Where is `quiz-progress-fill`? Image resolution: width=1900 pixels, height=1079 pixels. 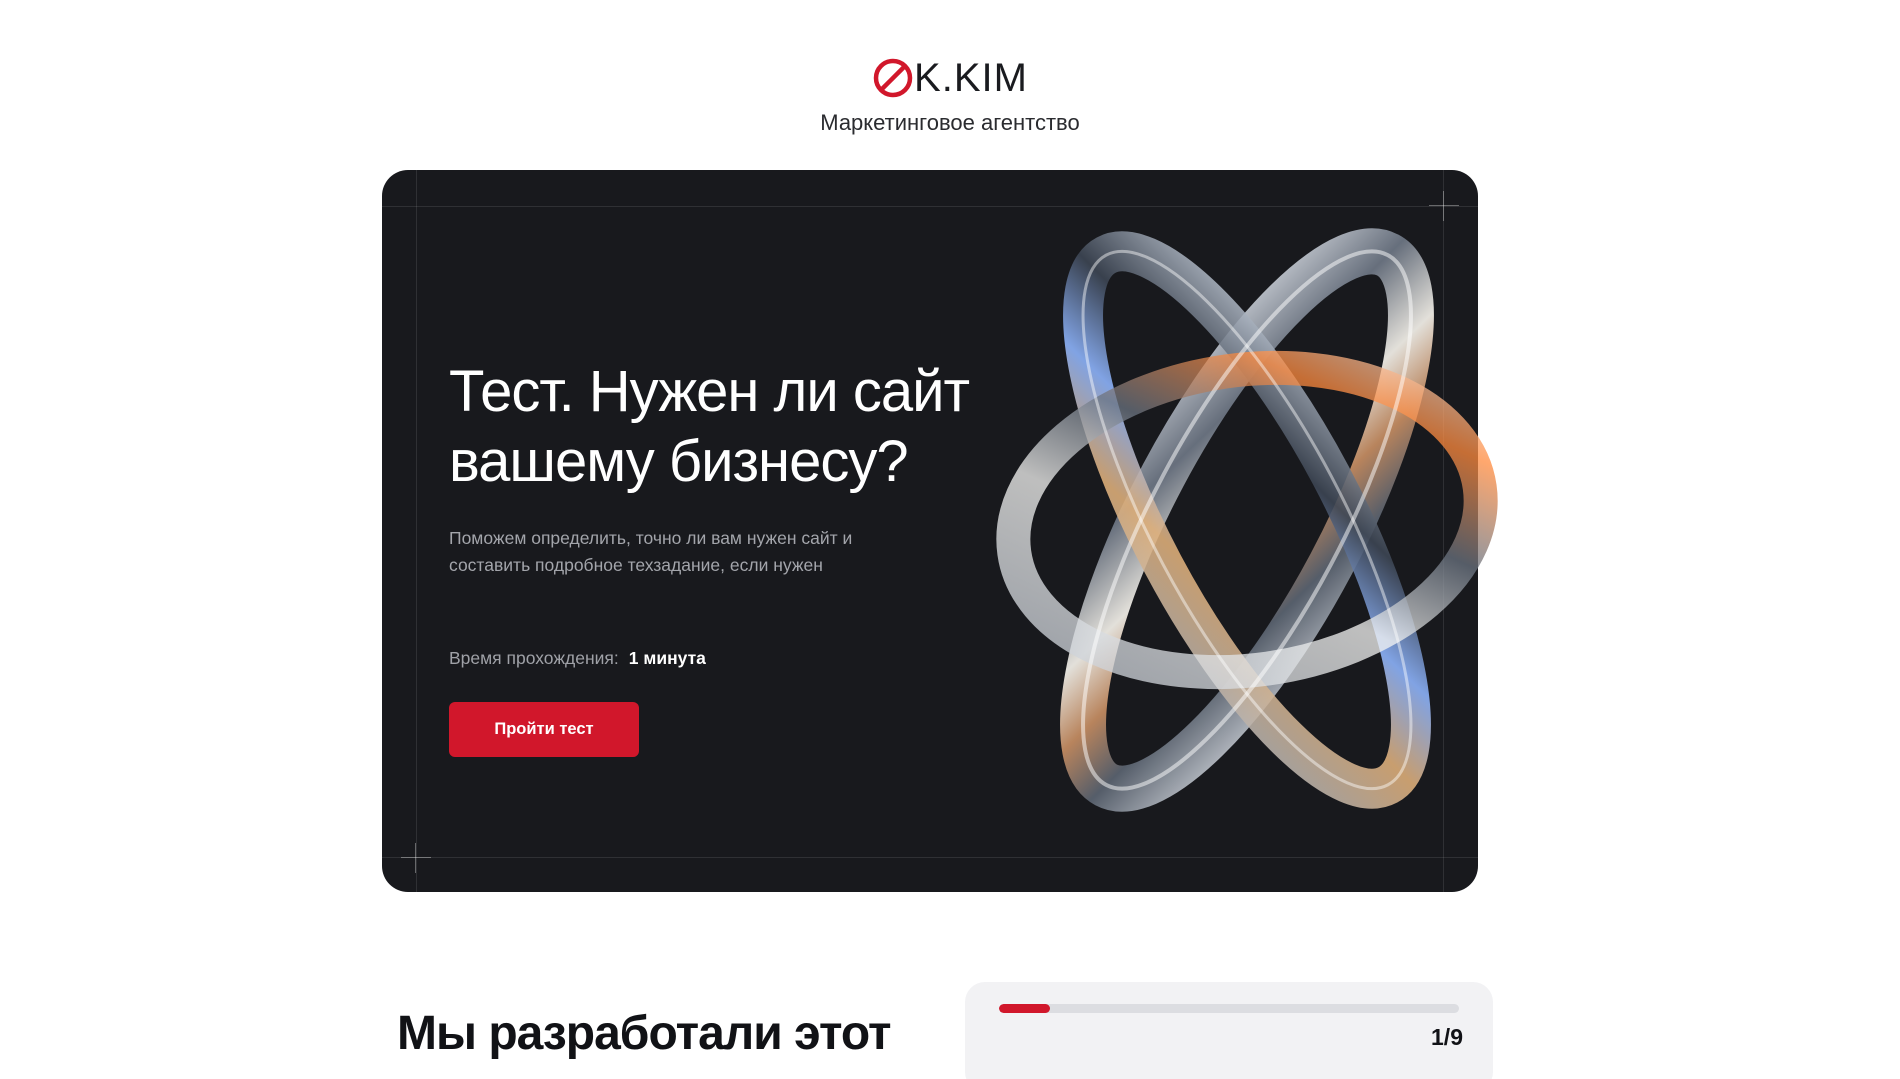
quiz-progress-fill is located at coordinates (1025, 1008).